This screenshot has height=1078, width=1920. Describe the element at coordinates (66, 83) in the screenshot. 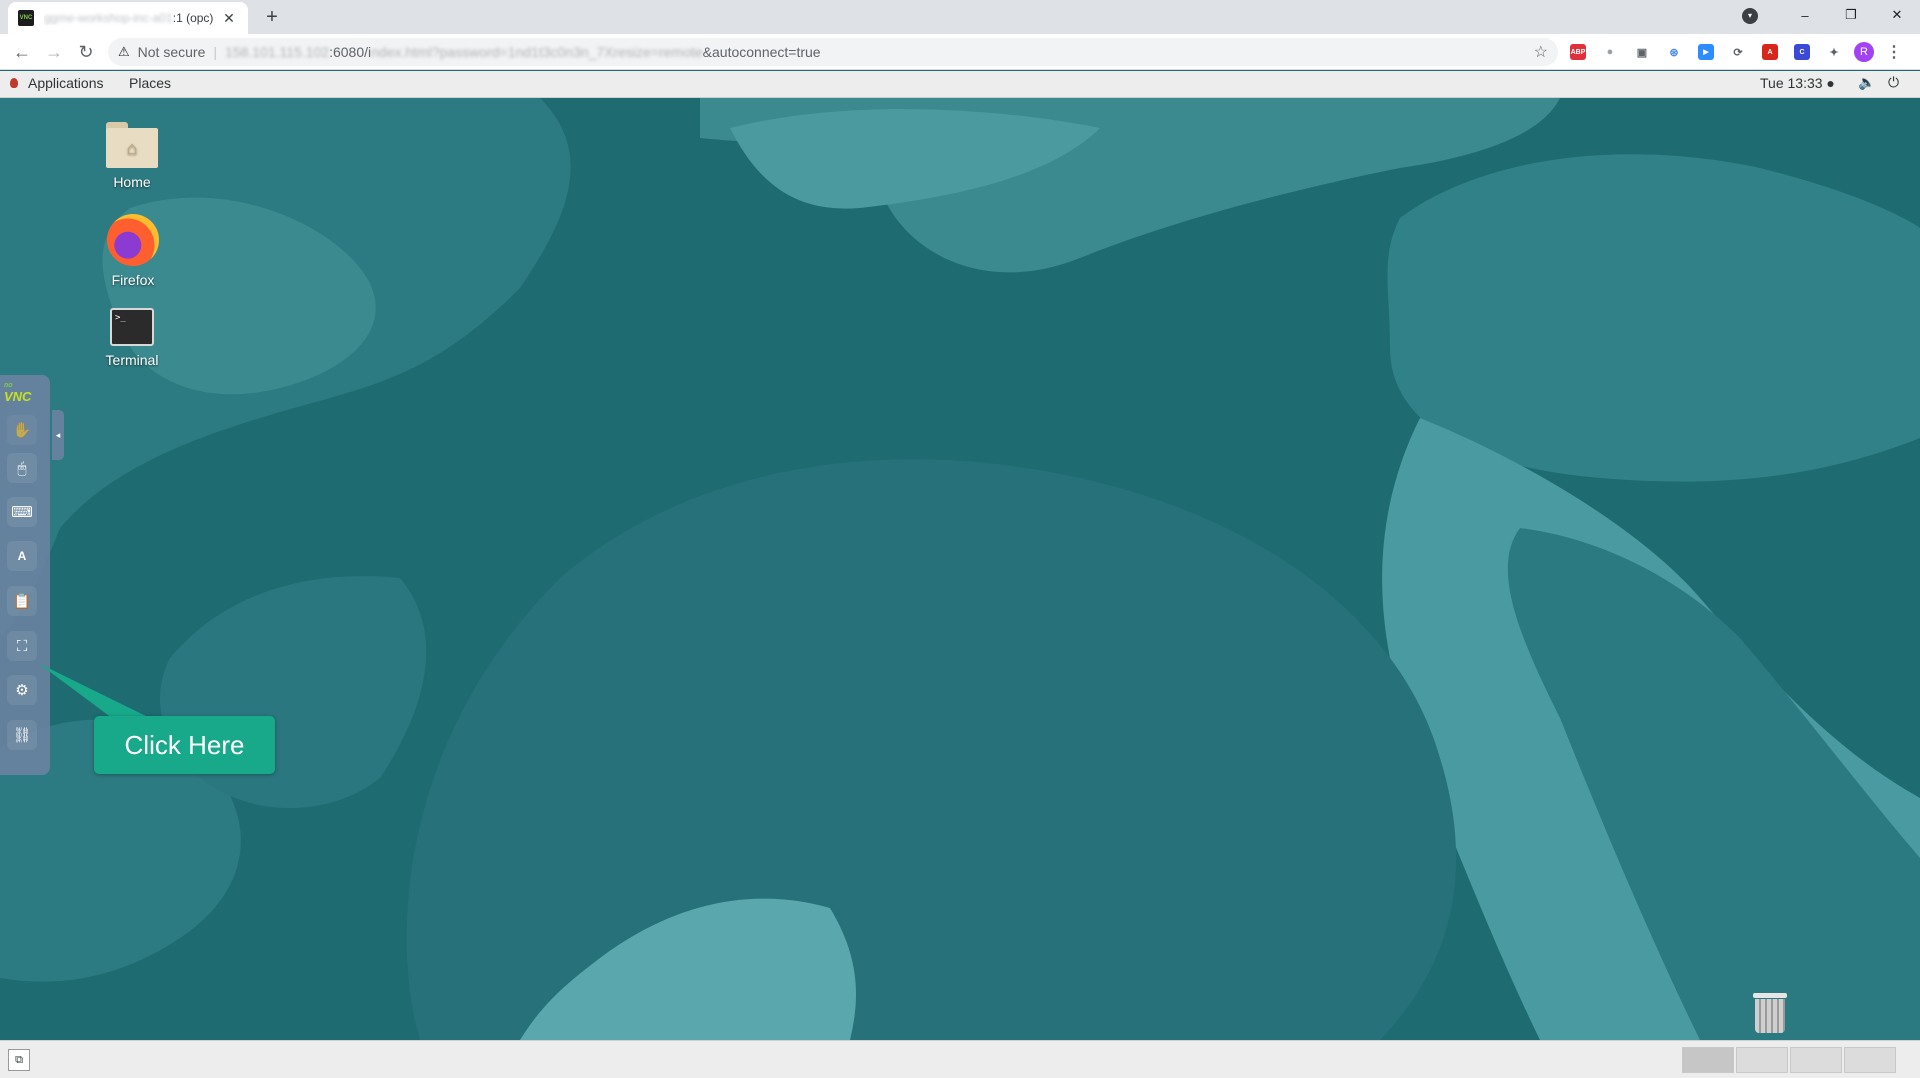

I see `applications-label: Applications` at that location.